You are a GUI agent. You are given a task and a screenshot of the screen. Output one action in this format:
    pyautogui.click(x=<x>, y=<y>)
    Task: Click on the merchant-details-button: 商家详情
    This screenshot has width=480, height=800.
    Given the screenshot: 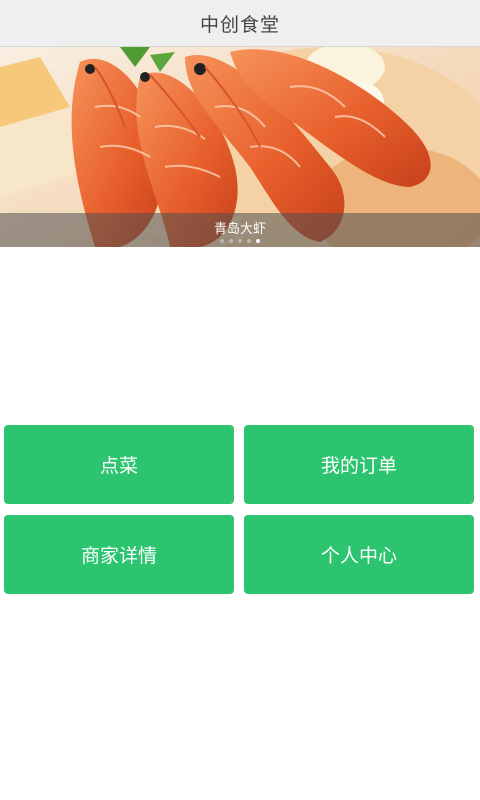 What is the action you would take?
    pyautogui.click(x=119, y=554)
    